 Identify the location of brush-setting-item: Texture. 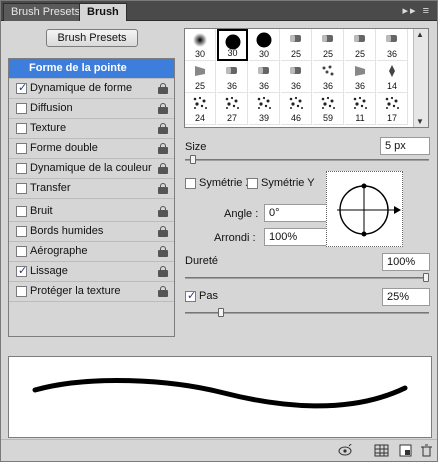
(91, 129).